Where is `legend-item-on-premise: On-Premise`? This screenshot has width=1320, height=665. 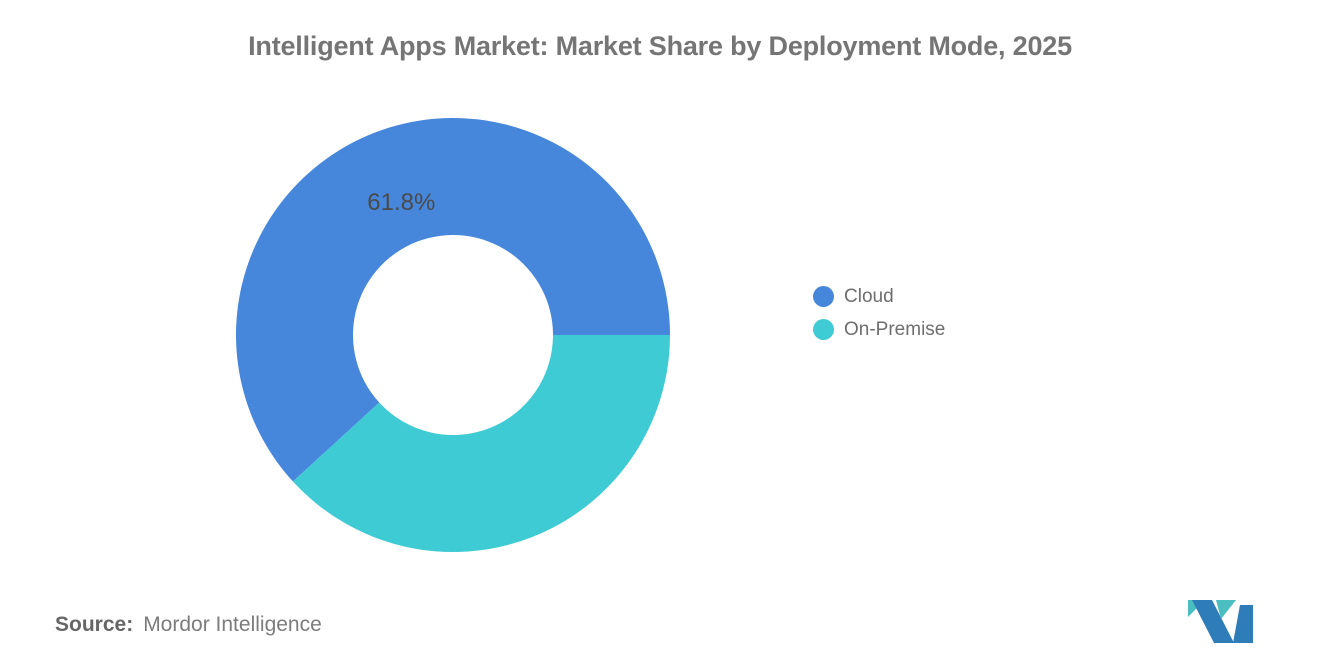
legend-item-on-premise: On-Premise is located at coordinates (879, 329).